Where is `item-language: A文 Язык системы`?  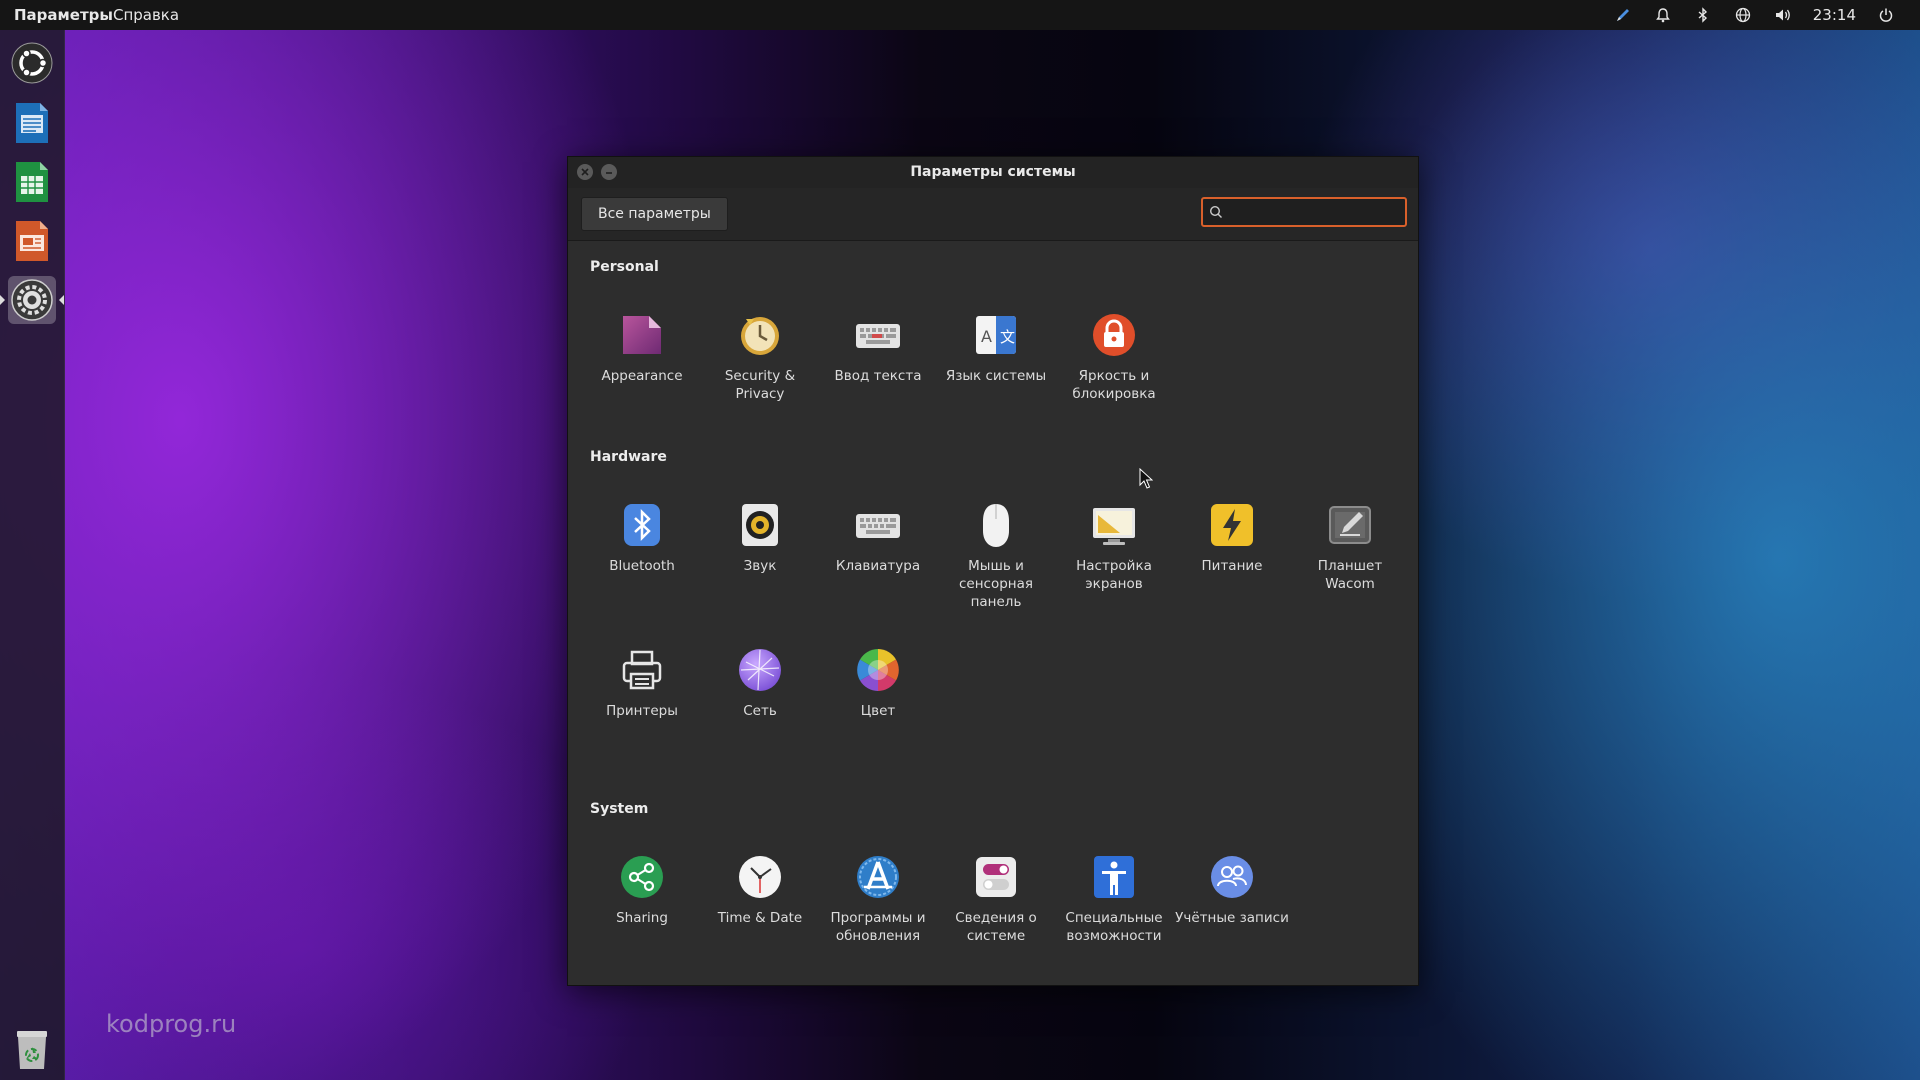 item-language: A文 Язык системы is located at coordinates (996, 348).